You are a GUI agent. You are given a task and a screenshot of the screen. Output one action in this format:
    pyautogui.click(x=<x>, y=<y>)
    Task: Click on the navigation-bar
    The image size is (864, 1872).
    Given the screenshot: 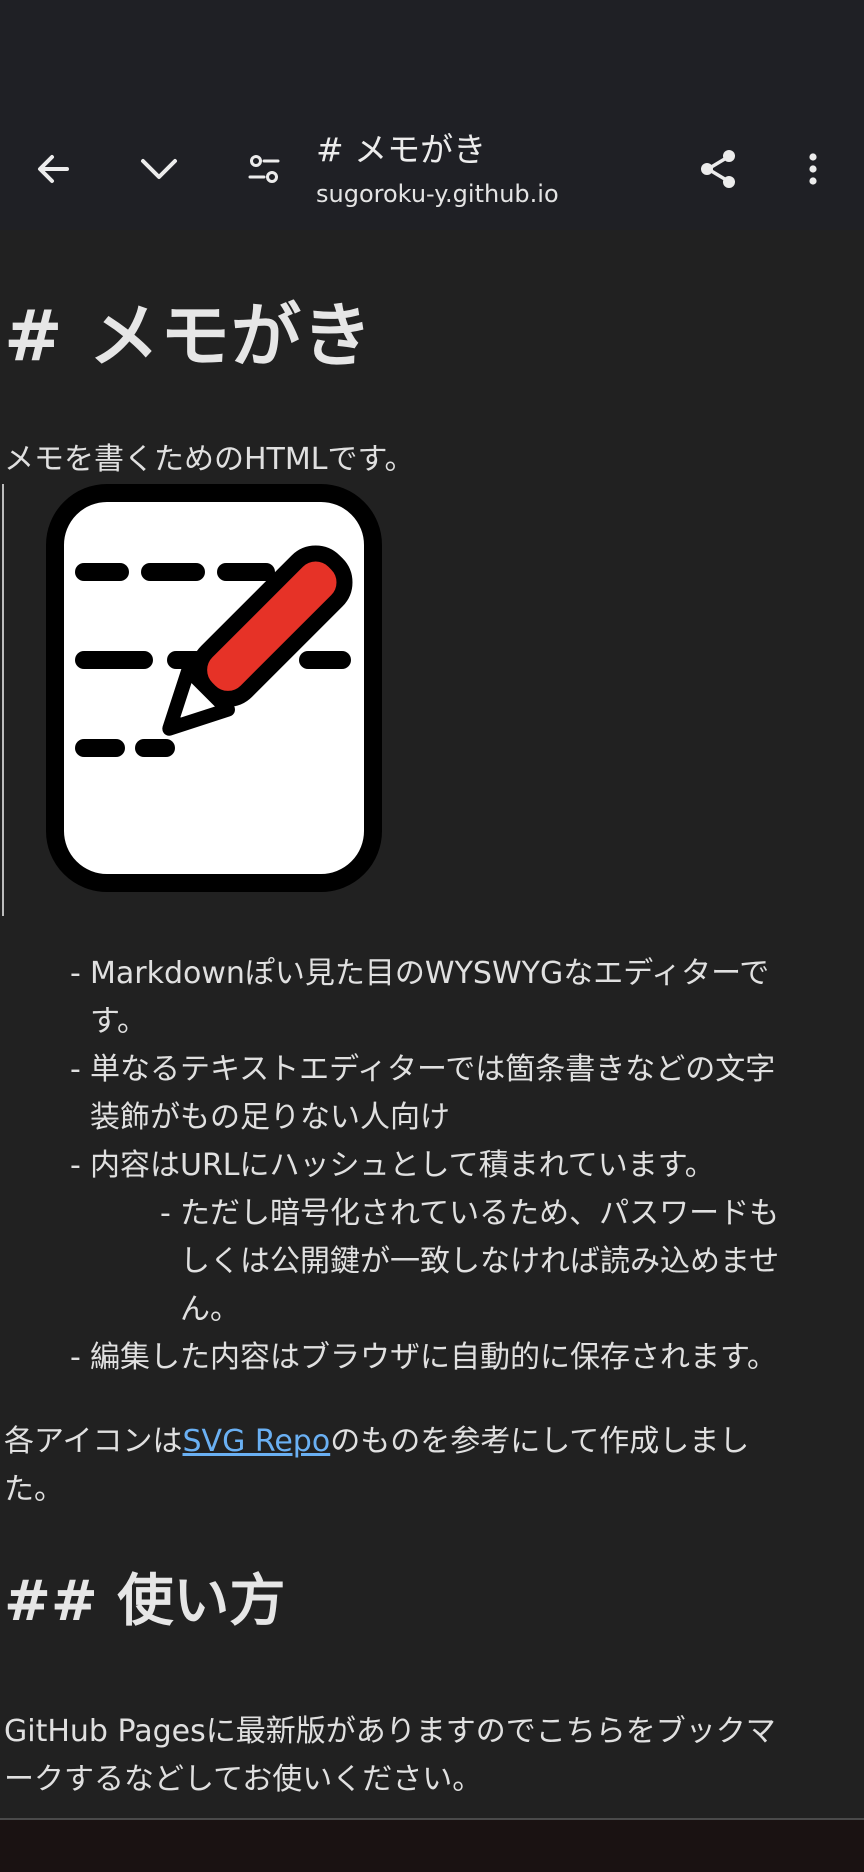 What is the action you would take?
    pyautogui.click(x=432, y=1846)
    